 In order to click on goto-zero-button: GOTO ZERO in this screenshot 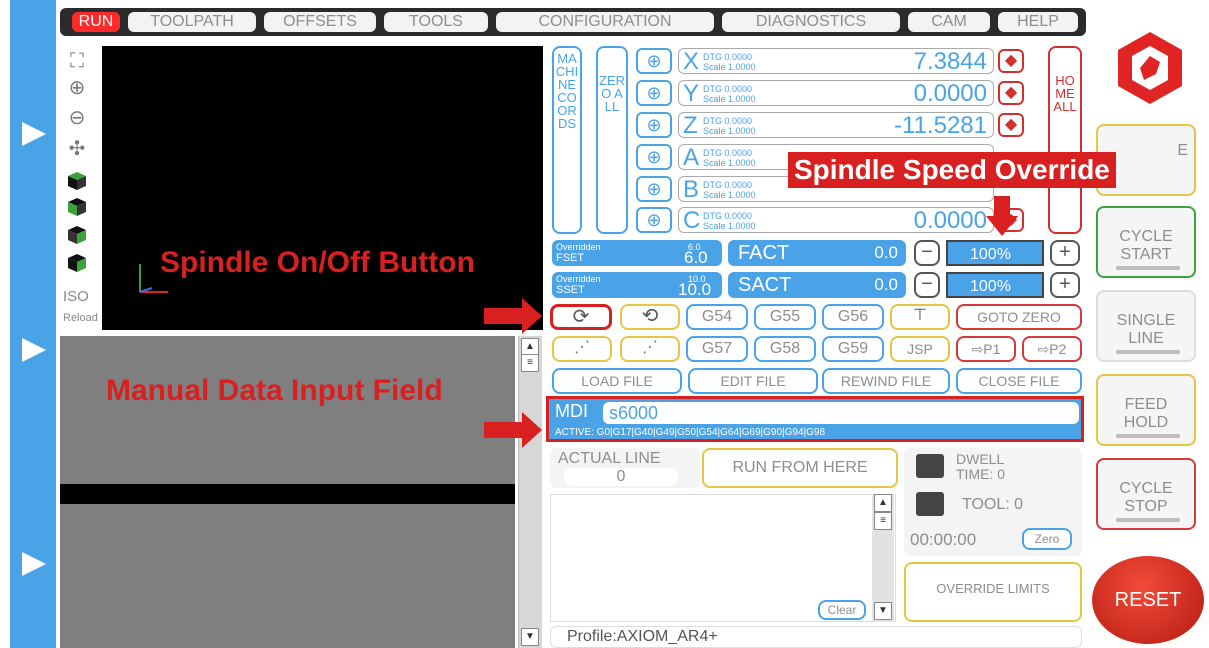, I will do `click(1019, 317)`.